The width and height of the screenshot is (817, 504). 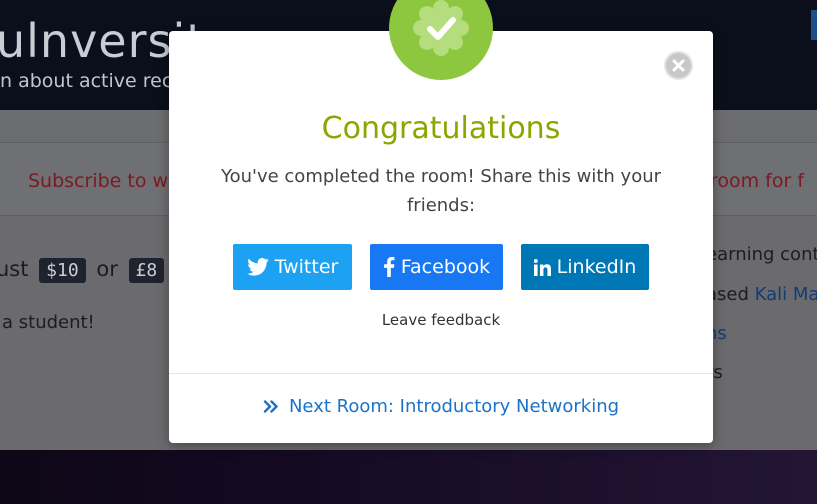 What do you see at coordinates (441, 28) in the screenshot?
I see `check-badge-shape` at bounding box center [441, 28].